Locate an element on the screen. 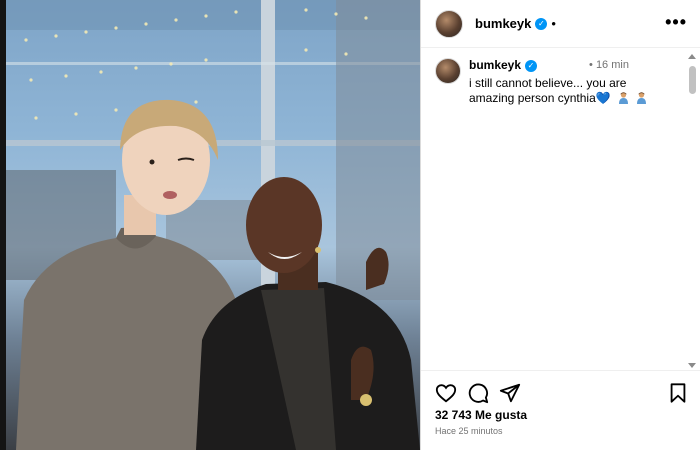  author-avatar is located at coordinates (449, 23).